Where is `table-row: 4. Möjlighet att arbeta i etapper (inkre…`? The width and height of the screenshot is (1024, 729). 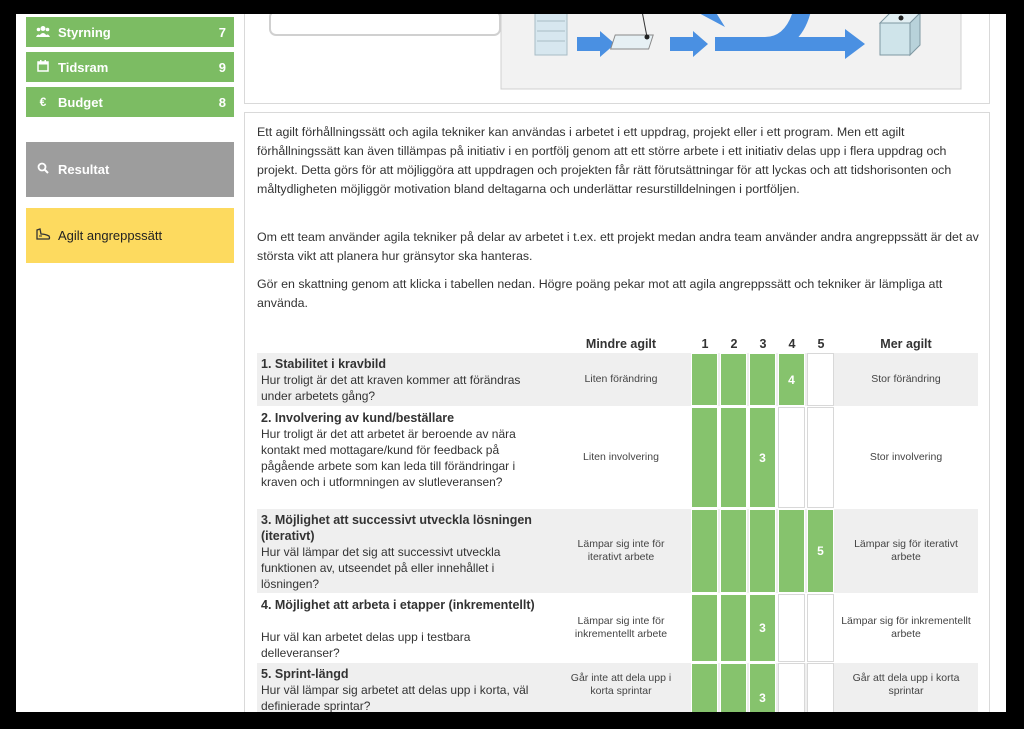
table-row: 4. Möjlighet att arbeta i etapper (inkre… is located at coordinates (617, 628).